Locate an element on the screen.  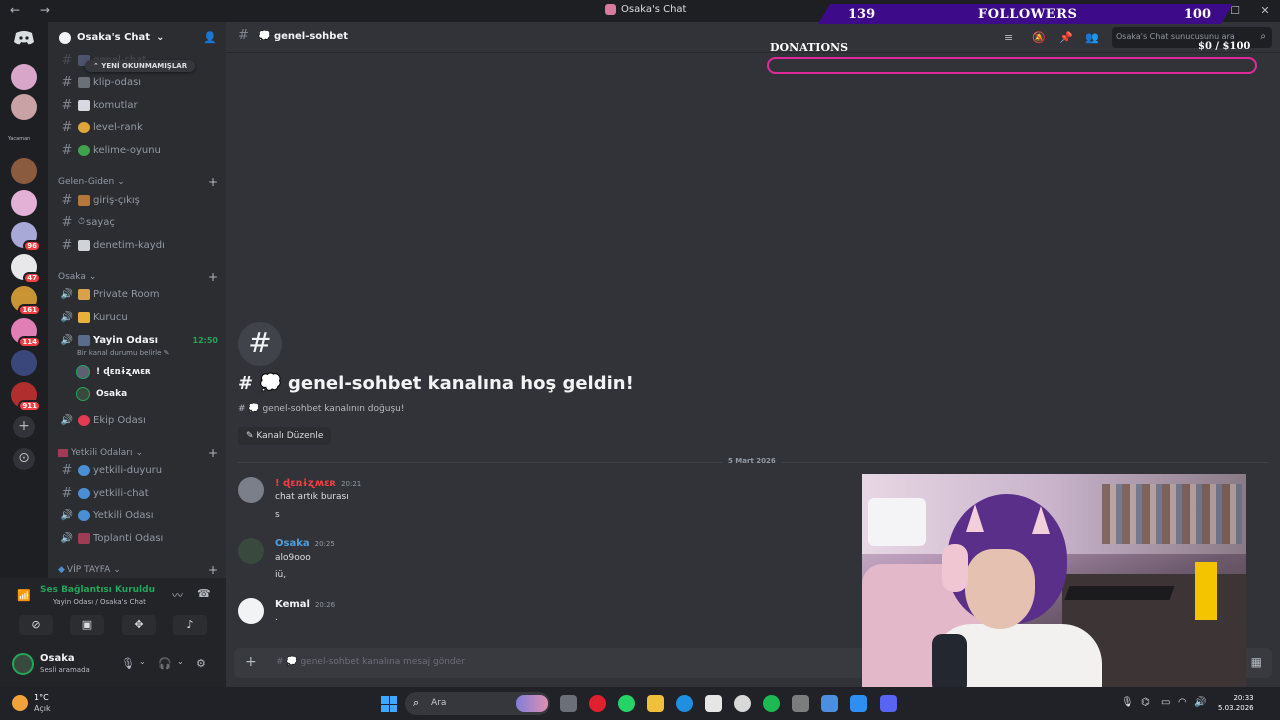
search-icon: ⌕ is located at coordinates (416, 702).